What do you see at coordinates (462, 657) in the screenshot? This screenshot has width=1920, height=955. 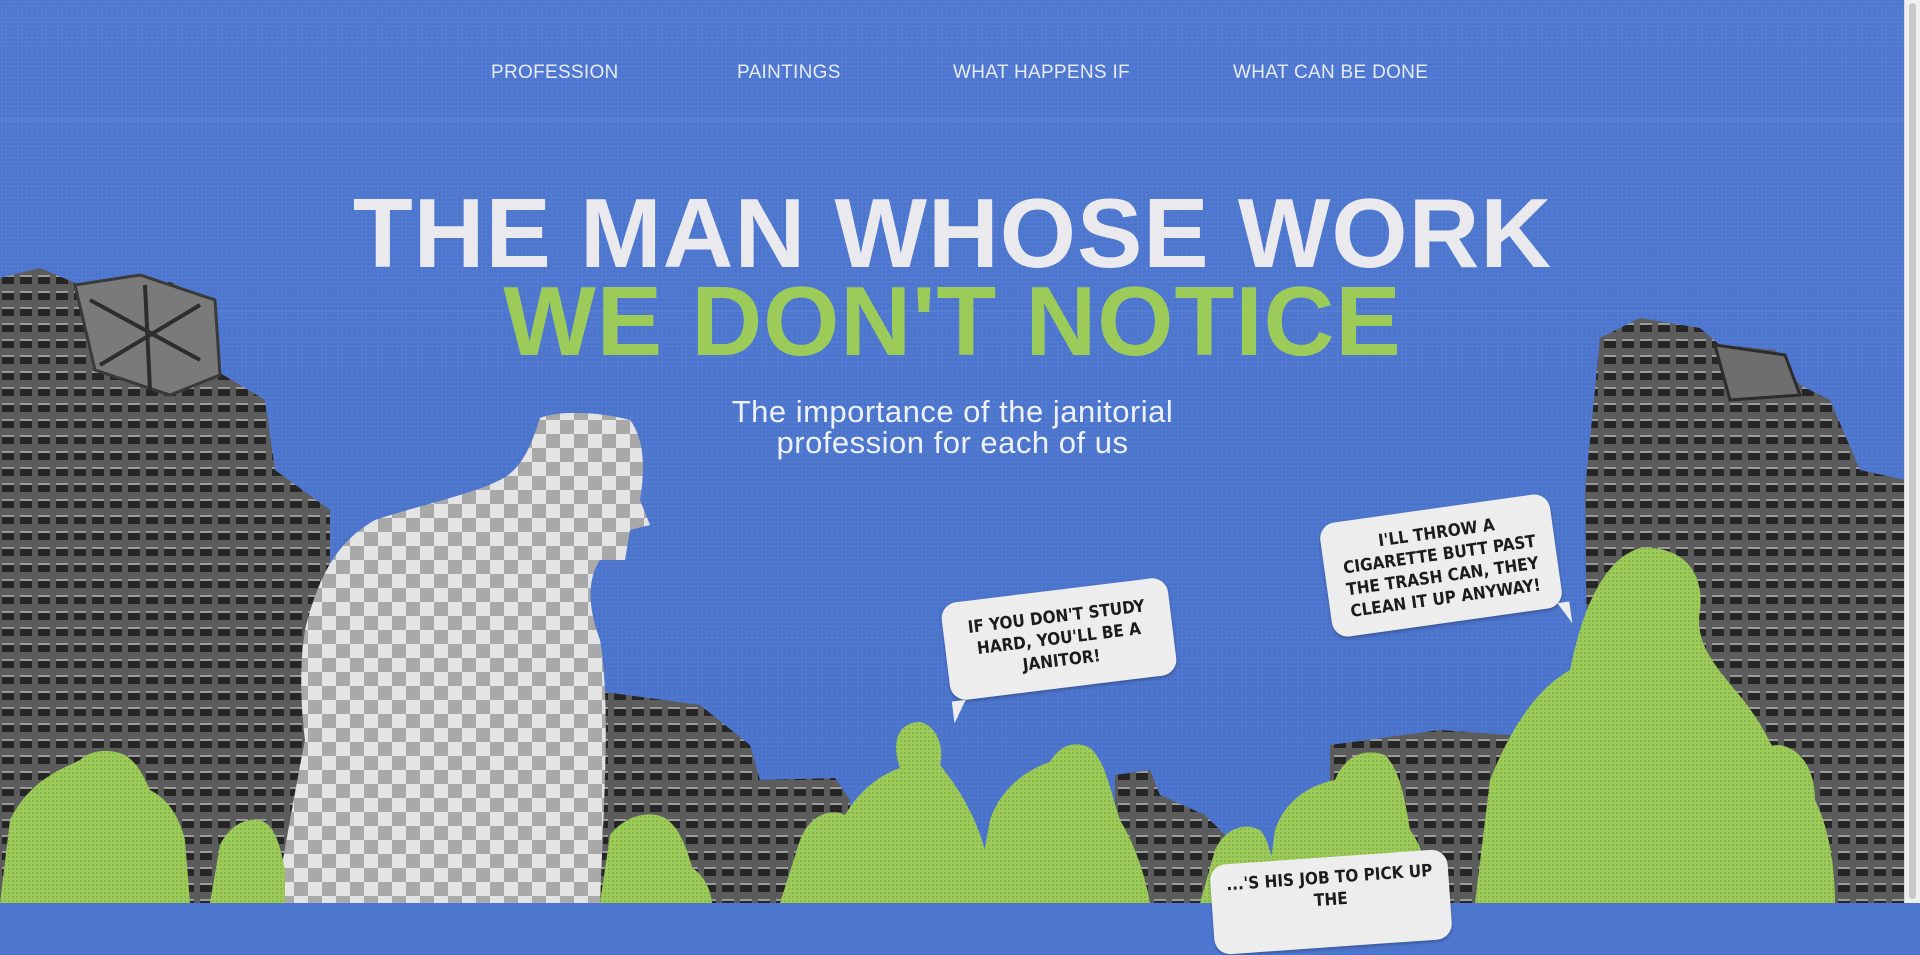 I see `silhouette-figure` at bounding box center [462, 657].